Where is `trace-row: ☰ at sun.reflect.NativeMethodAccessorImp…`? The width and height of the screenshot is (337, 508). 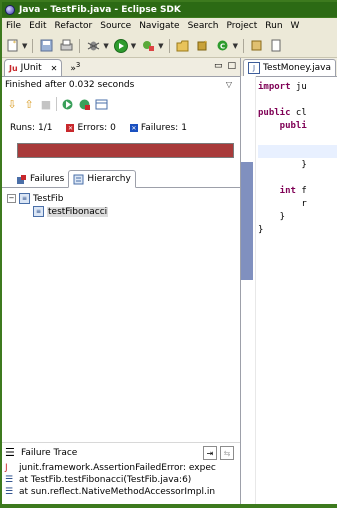
trace-row: ☰ at sun.reflect.NativeMethodAccessorImp… is located at coordinates (121, 492).